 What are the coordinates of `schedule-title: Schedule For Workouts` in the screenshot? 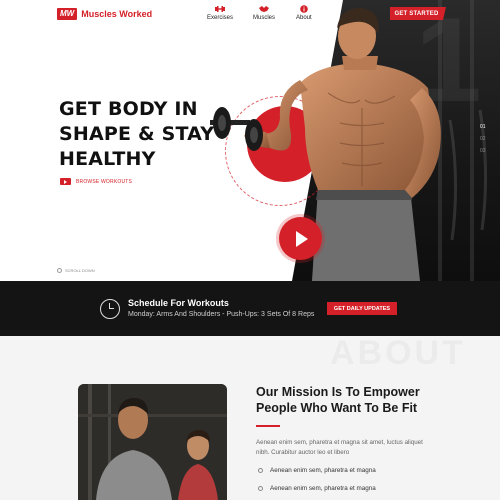 It's located at (178, 303).